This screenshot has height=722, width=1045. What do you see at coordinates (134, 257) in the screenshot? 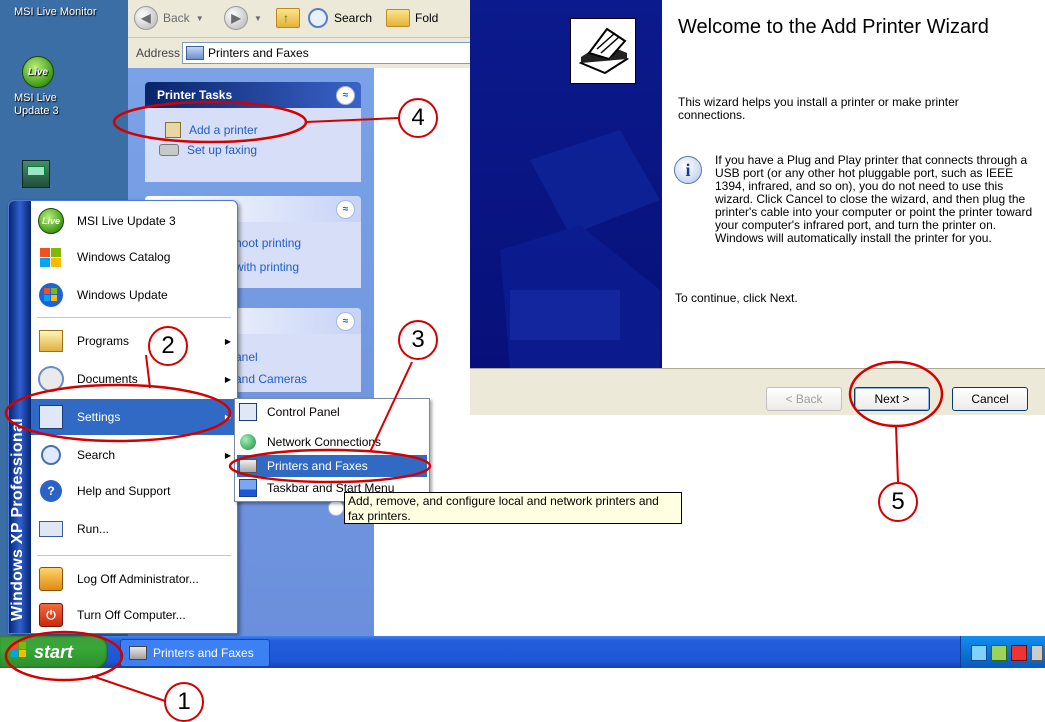
I see `menu-item-windows-catalog: Windows Catalog` at bounding box center [134, 257].